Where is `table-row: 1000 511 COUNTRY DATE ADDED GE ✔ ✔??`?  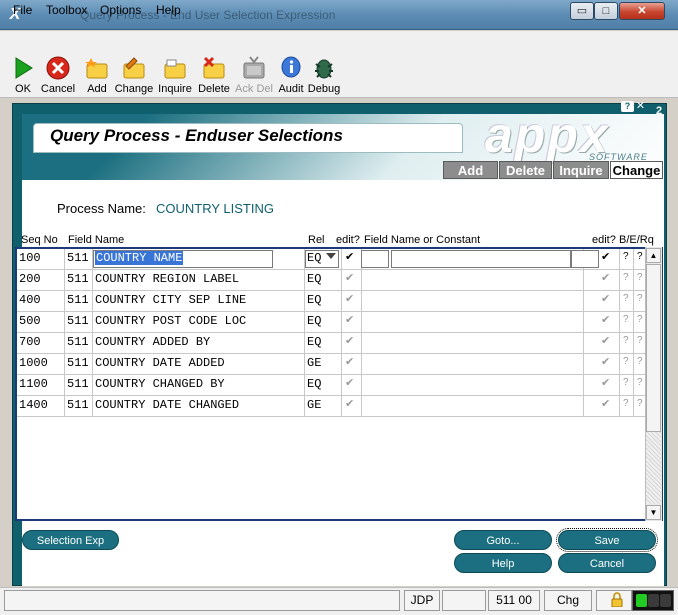 table-row: 1000 511 COUNTRY DATE ADDED GE ✔ ✔?? is located at coordinates (332, 364).